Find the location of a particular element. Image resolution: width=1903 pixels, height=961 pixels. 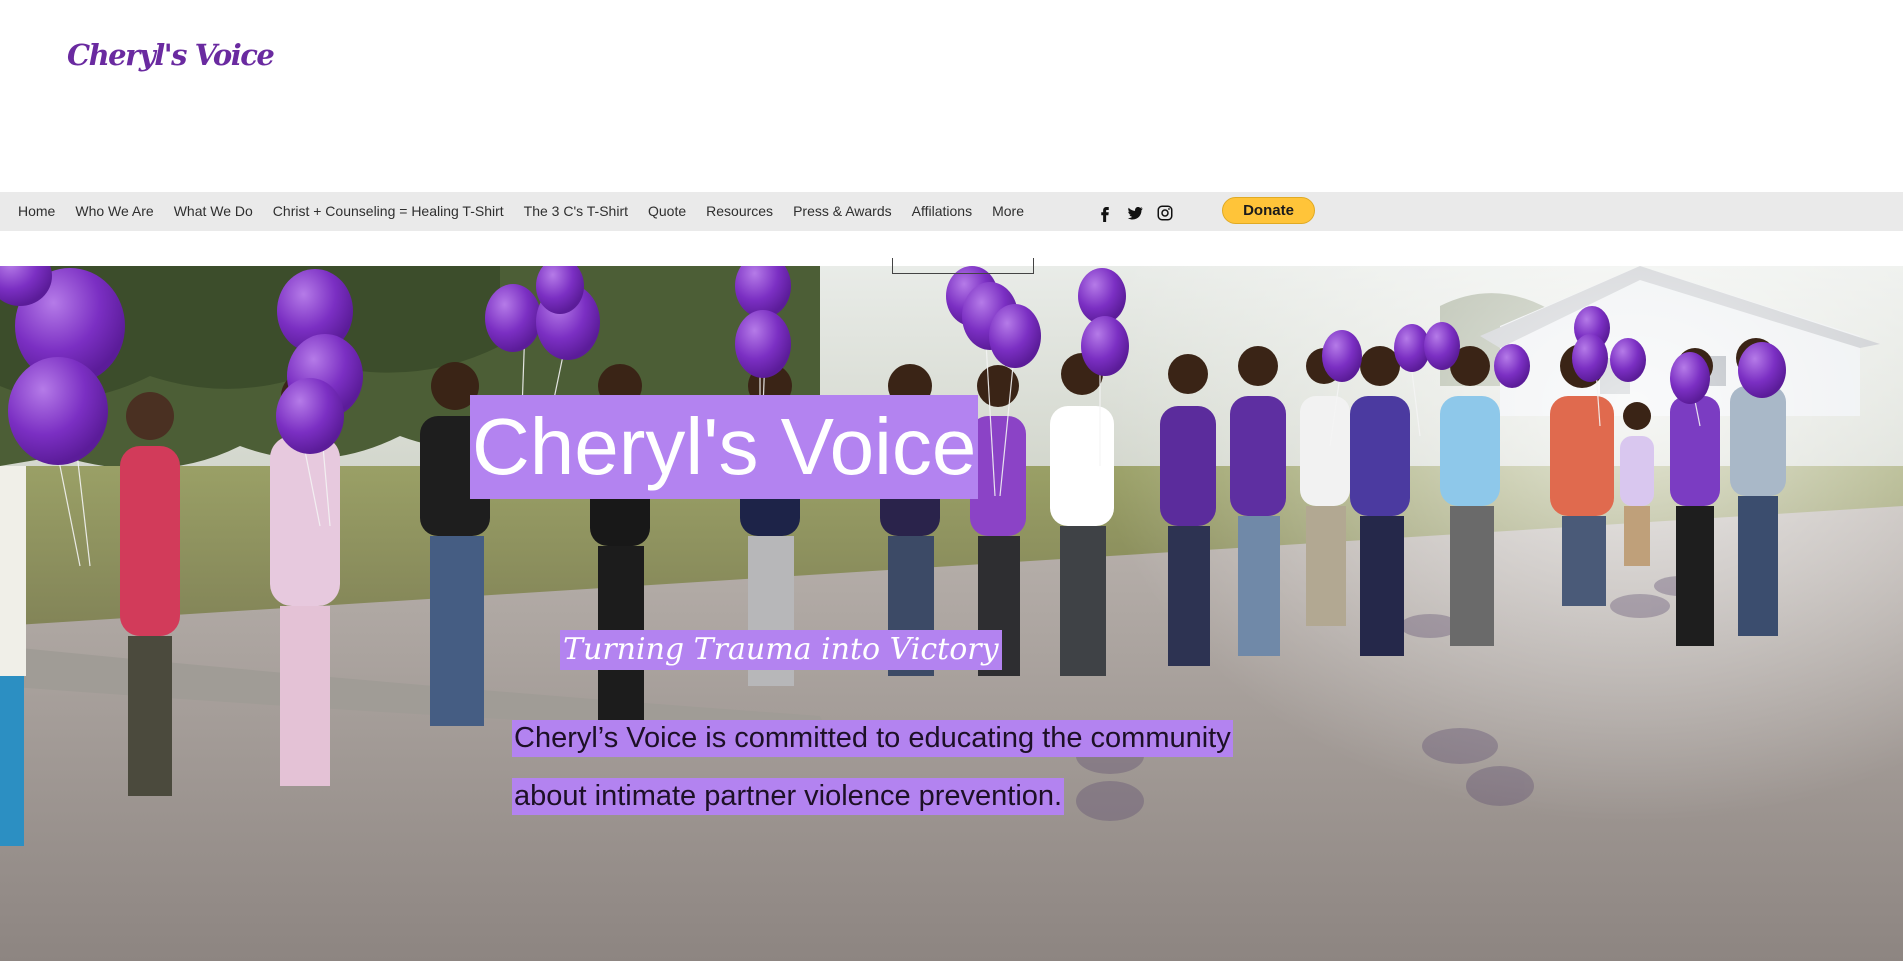

nav-item-resources: Resources is located at coordinates (739, 211).